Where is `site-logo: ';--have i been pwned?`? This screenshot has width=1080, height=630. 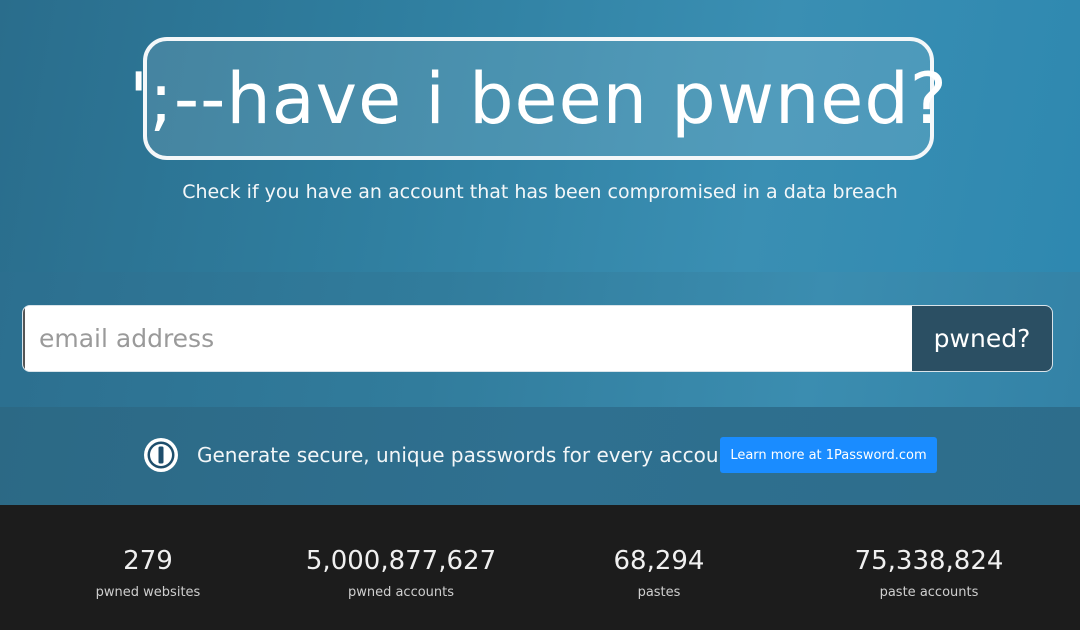 site-logo: ';--have i been pwned? is located at coordinates (538, 98).